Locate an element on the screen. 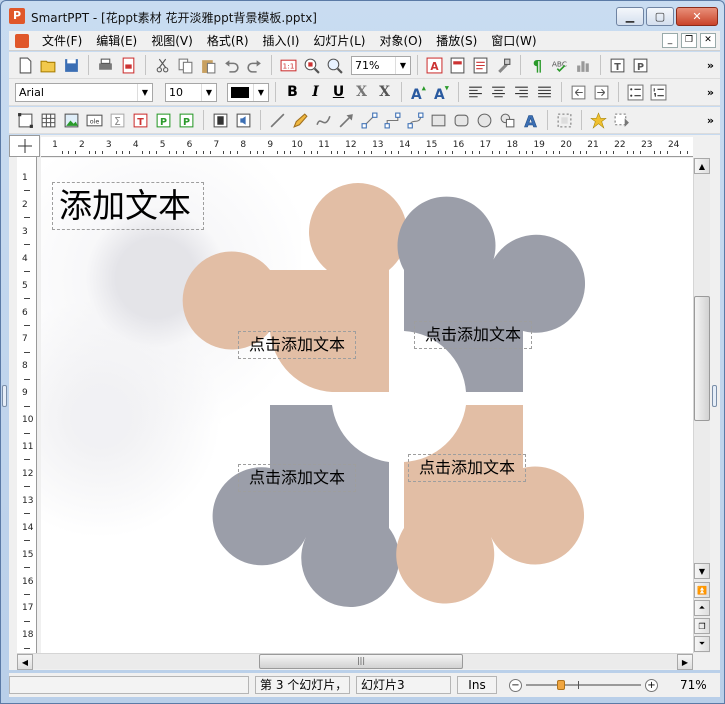 The image size is (725, 704). doc-close-button: ✕ is located at coordinates (708, 40).